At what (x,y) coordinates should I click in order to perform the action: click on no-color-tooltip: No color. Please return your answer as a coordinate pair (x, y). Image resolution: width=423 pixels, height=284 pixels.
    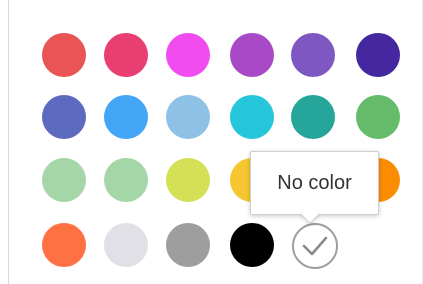
    Looking at the image, I should click on (314, 183).